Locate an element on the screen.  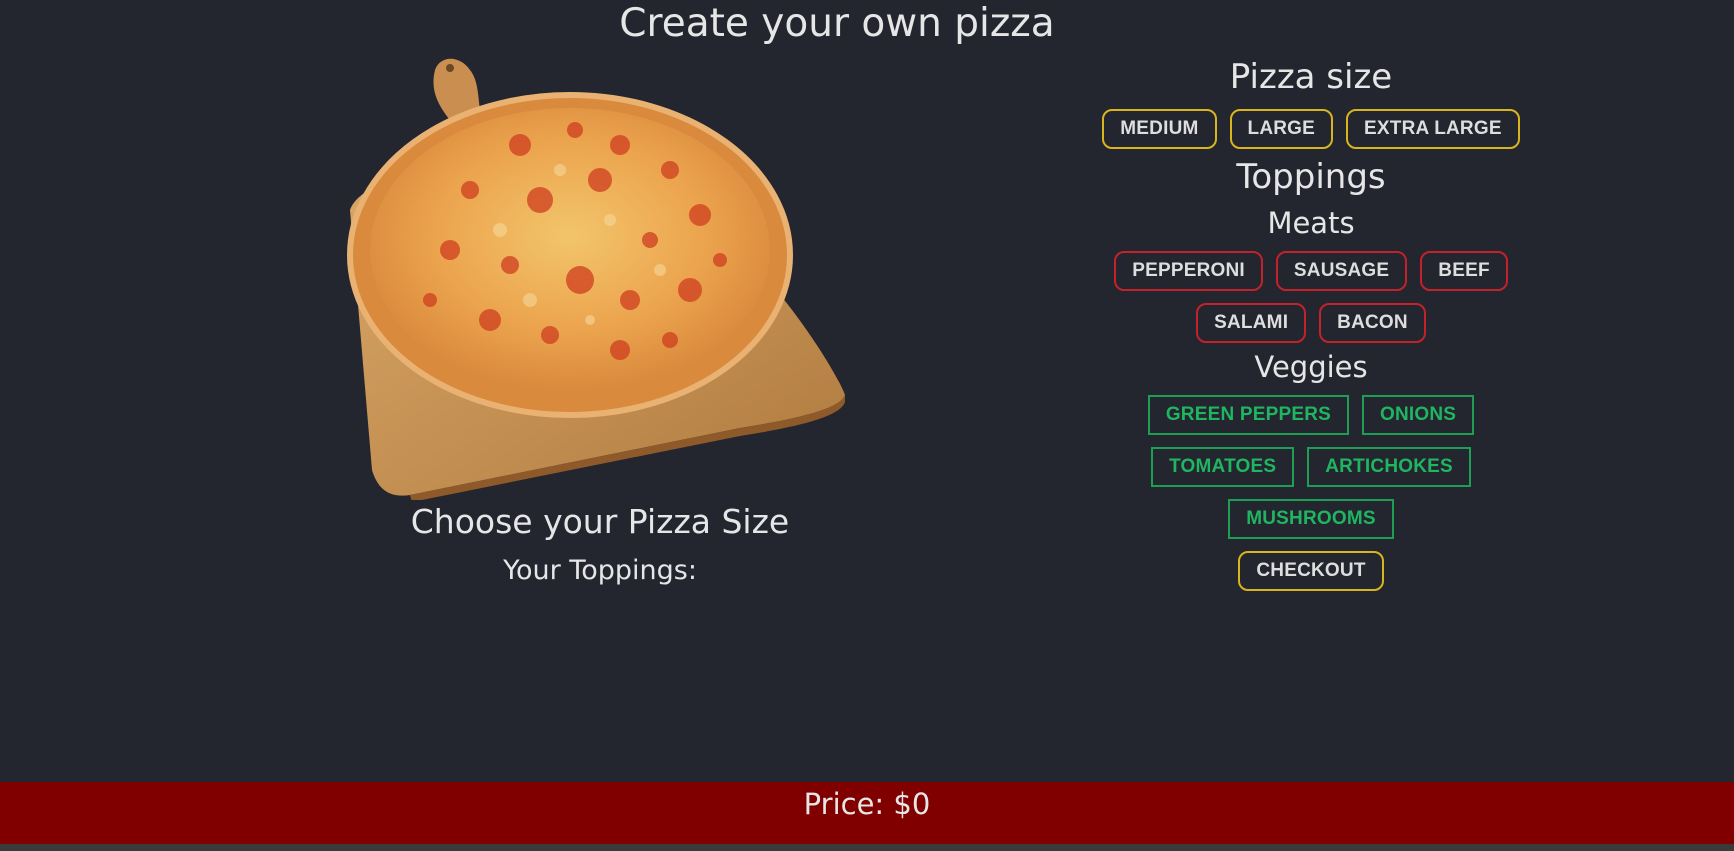
veggies-row-1: GREEN PEPPERS ONIONS is located at coordinates (1311, 415).